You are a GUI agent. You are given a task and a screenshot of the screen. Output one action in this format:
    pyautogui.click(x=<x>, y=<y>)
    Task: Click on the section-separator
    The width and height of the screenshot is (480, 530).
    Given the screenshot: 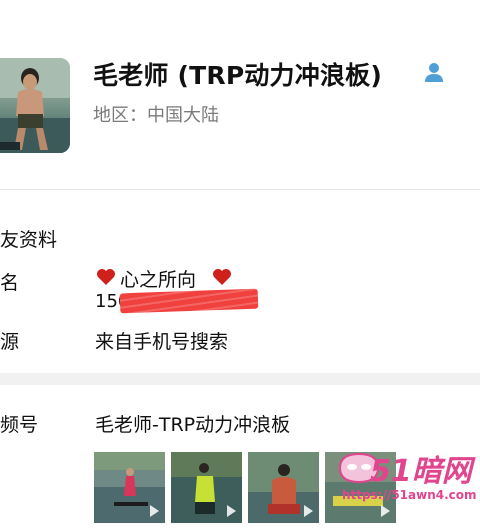 What is the action you would take?
    pyautogui.click(x=240, y=379)
    